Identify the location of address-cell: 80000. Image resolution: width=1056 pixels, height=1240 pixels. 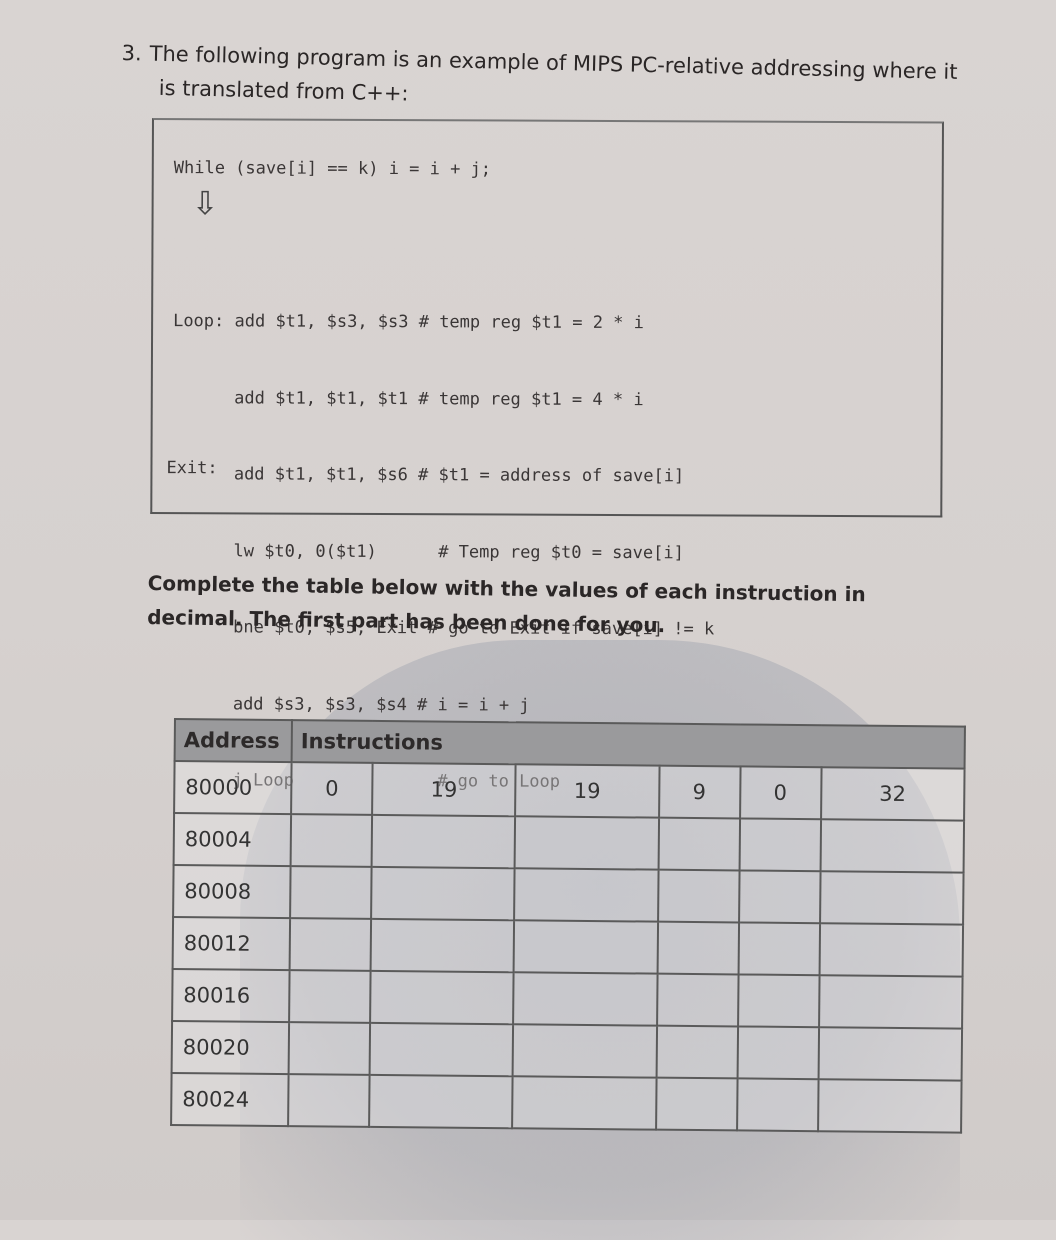
(233, 788).